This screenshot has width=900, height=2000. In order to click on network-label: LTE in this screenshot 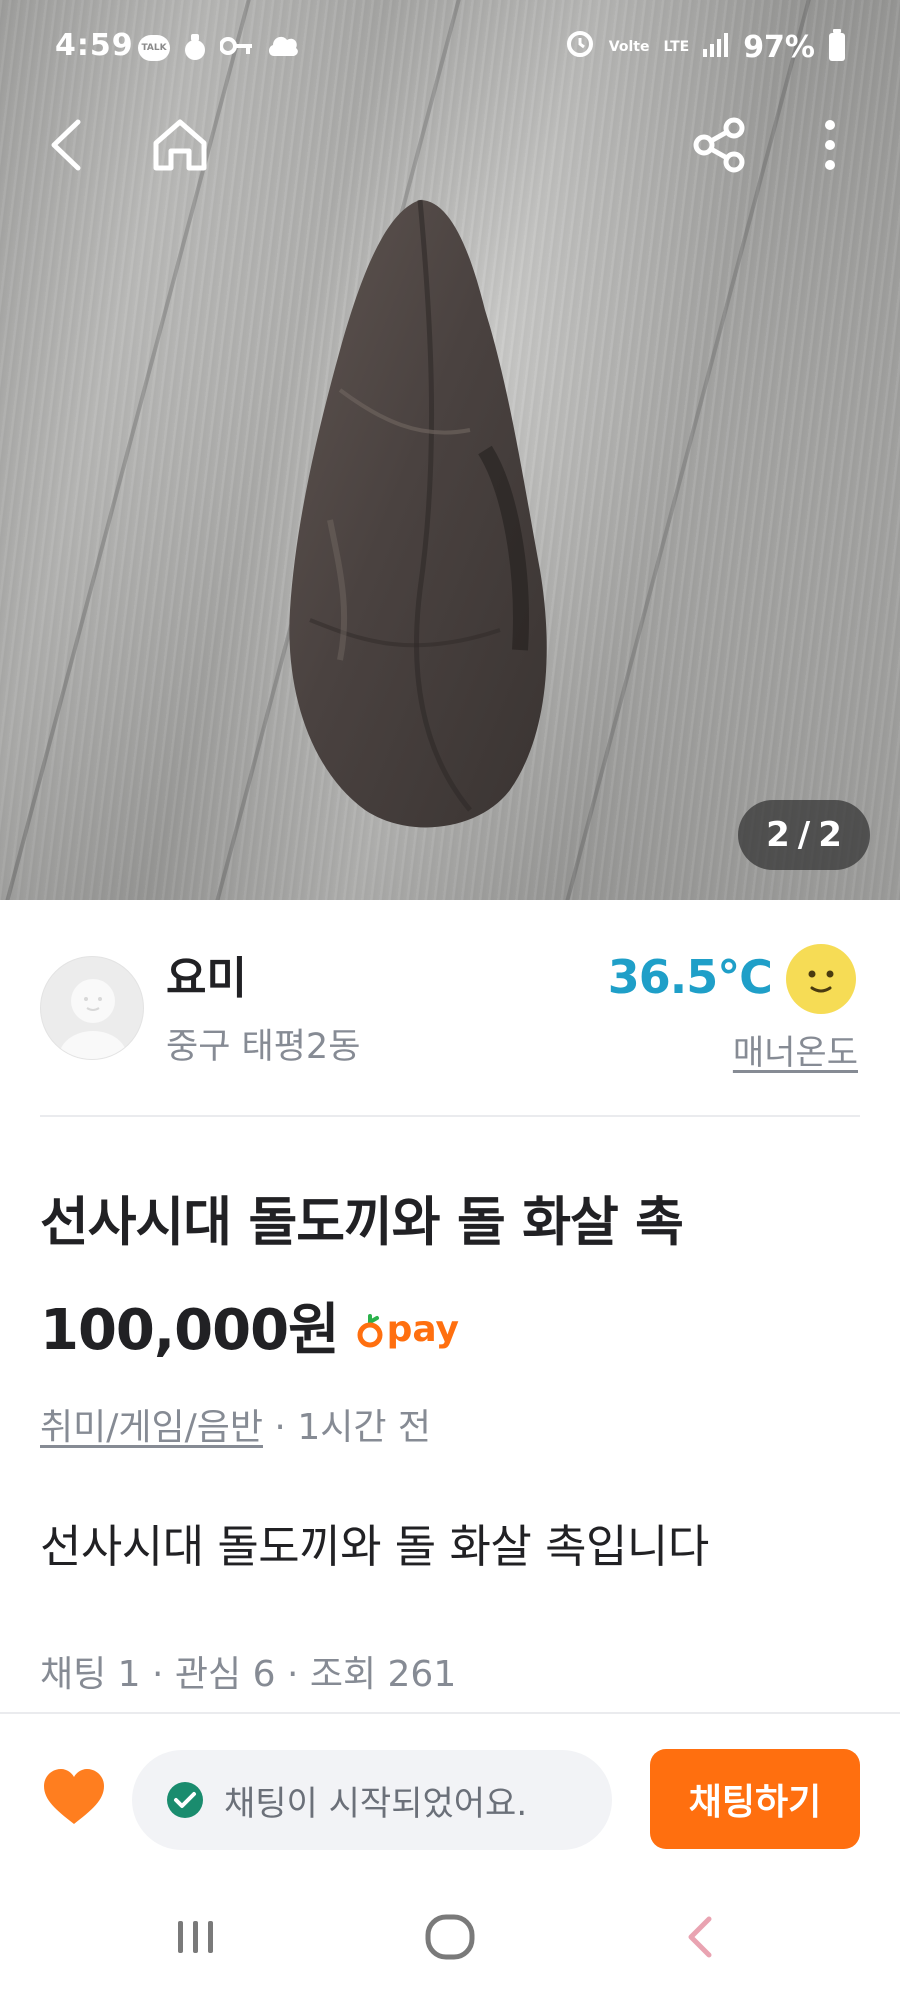, I will do `click(676, 47)`.